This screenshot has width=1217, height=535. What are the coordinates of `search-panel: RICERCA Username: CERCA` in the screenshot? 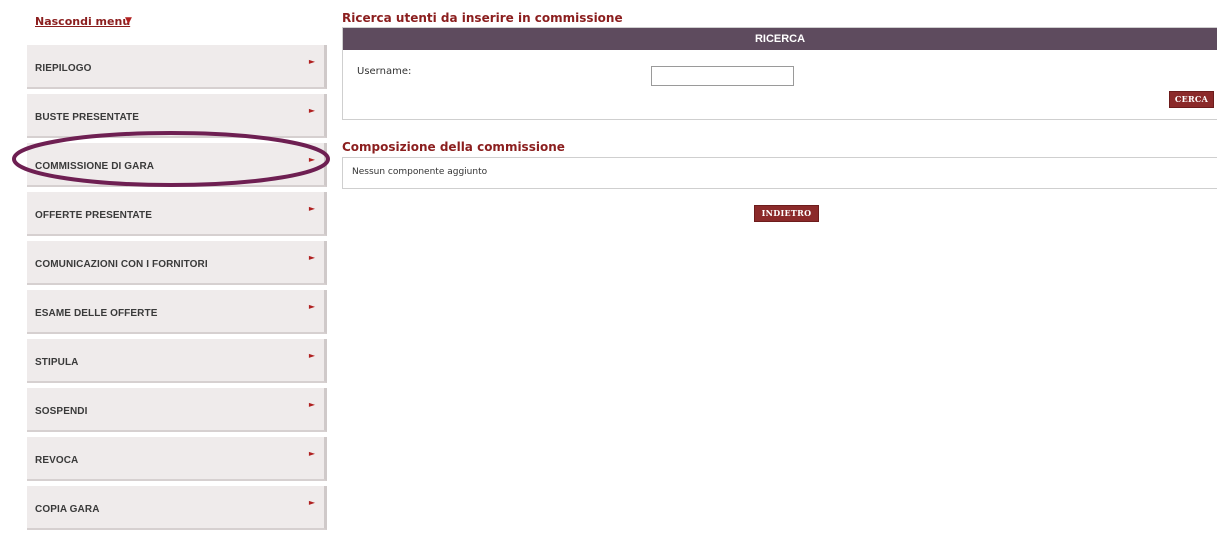 It's located at (779, 73).